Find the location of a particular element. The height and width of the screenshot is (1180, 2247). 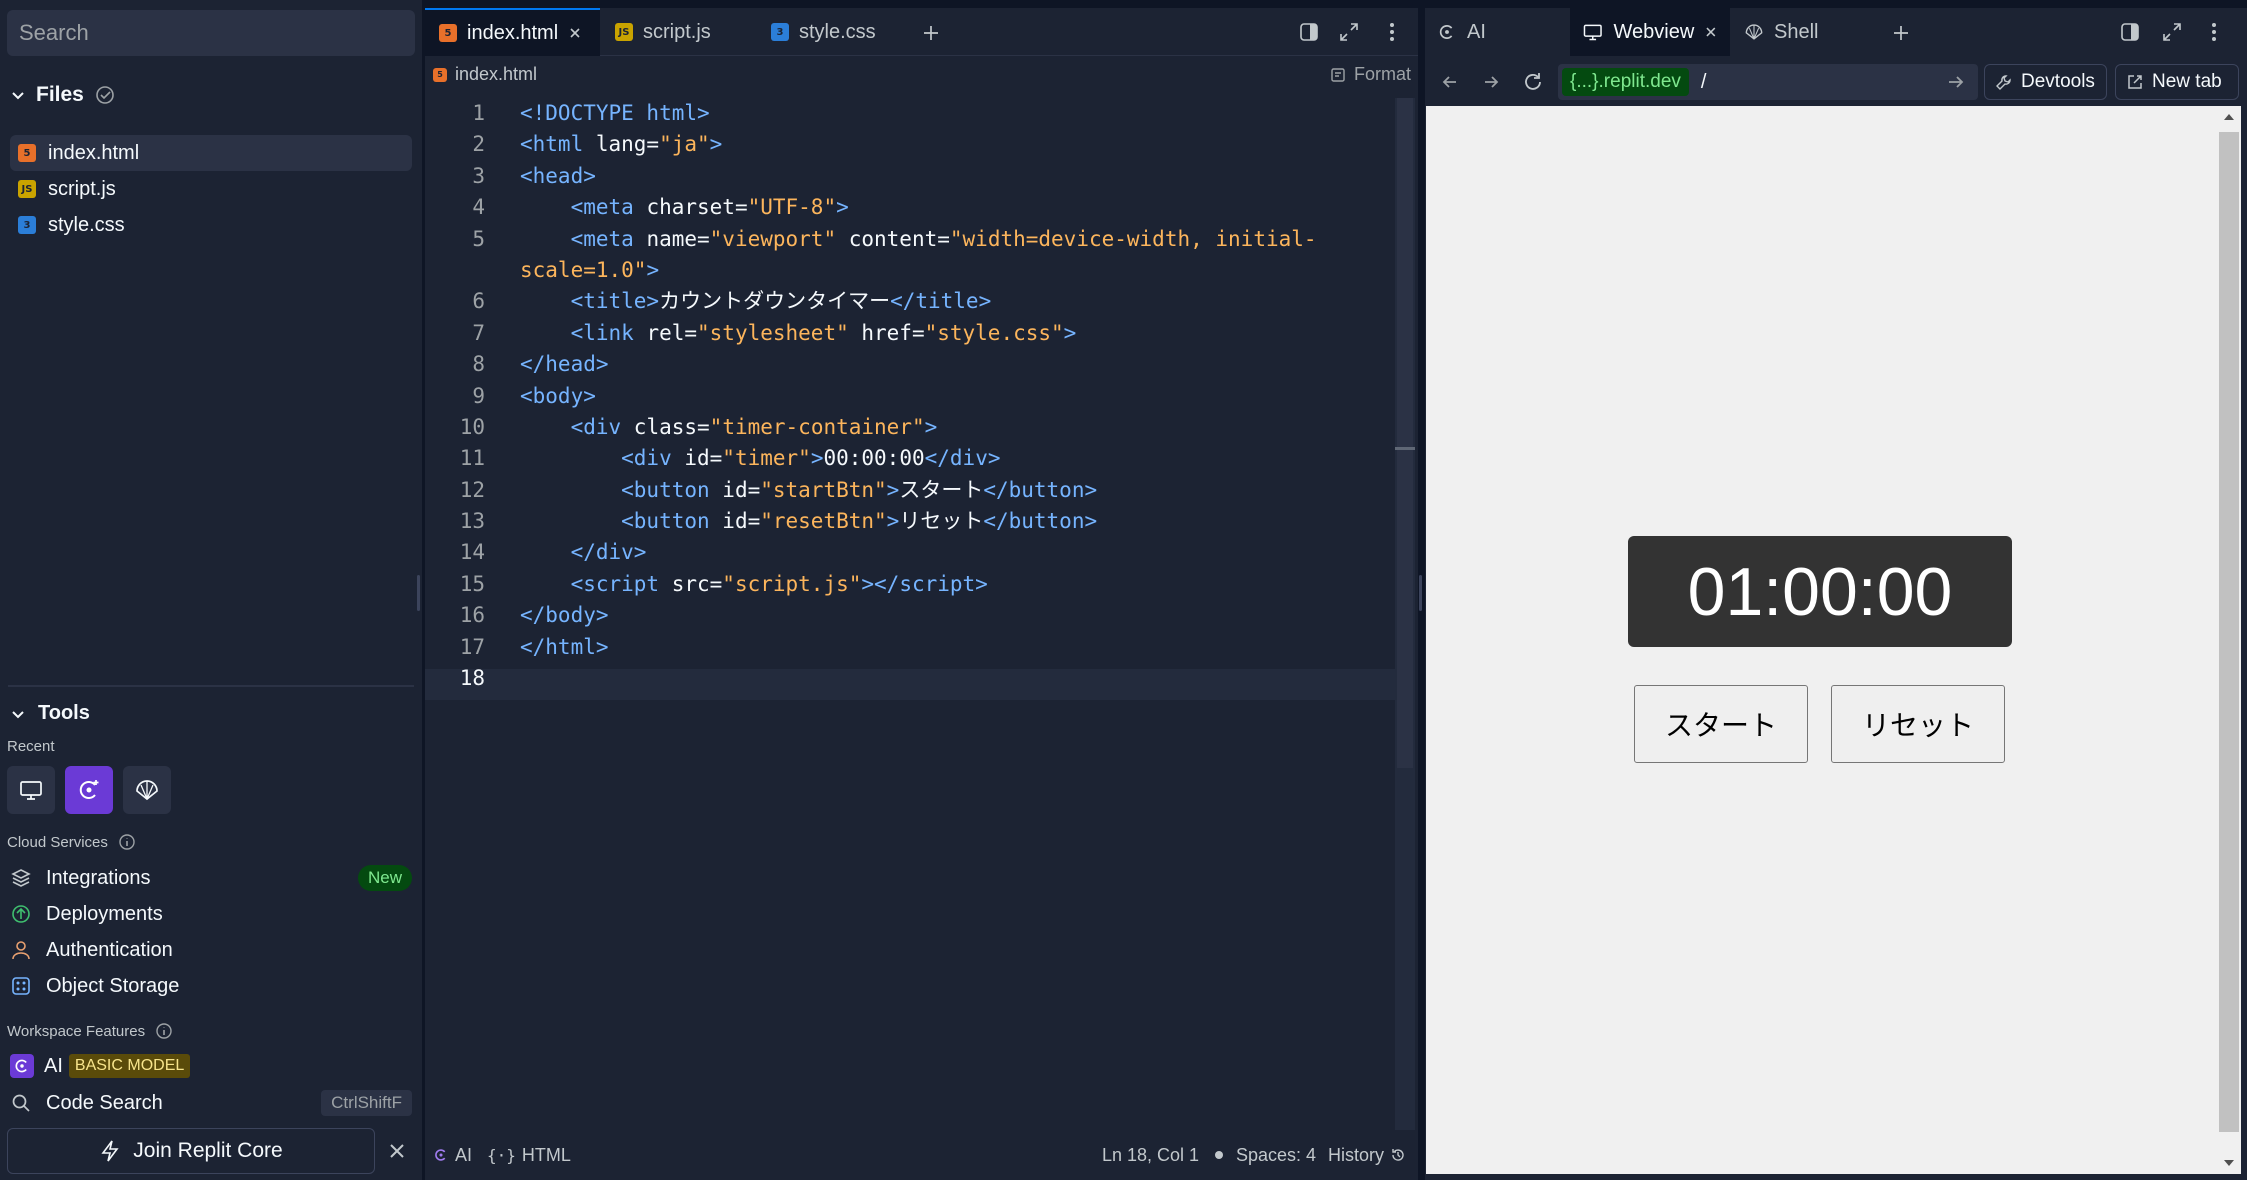

new-badge: New is located at coordinates (384, 878).